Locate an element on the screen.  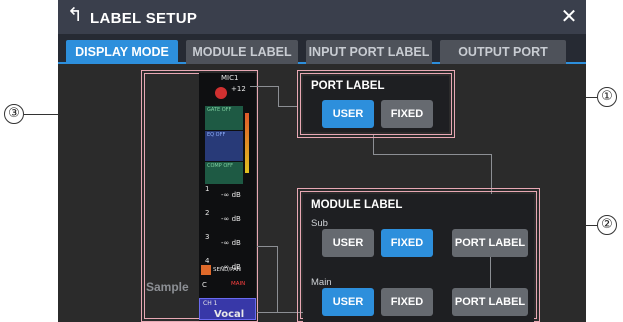
tab-module-label: MODULE LABEL is located at coordinates (242, 52).